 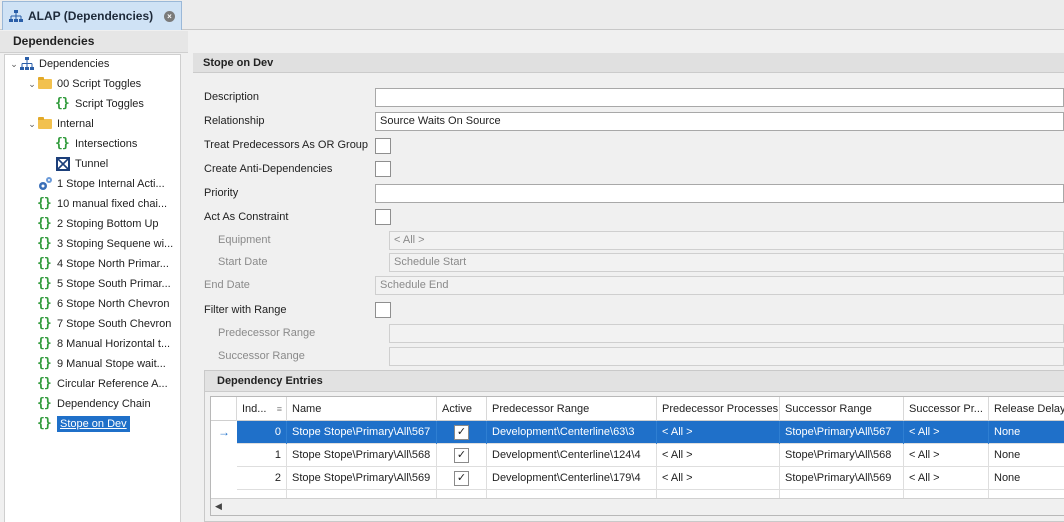 I want to click on predecessor-range-field, so click(x=726, y=333).